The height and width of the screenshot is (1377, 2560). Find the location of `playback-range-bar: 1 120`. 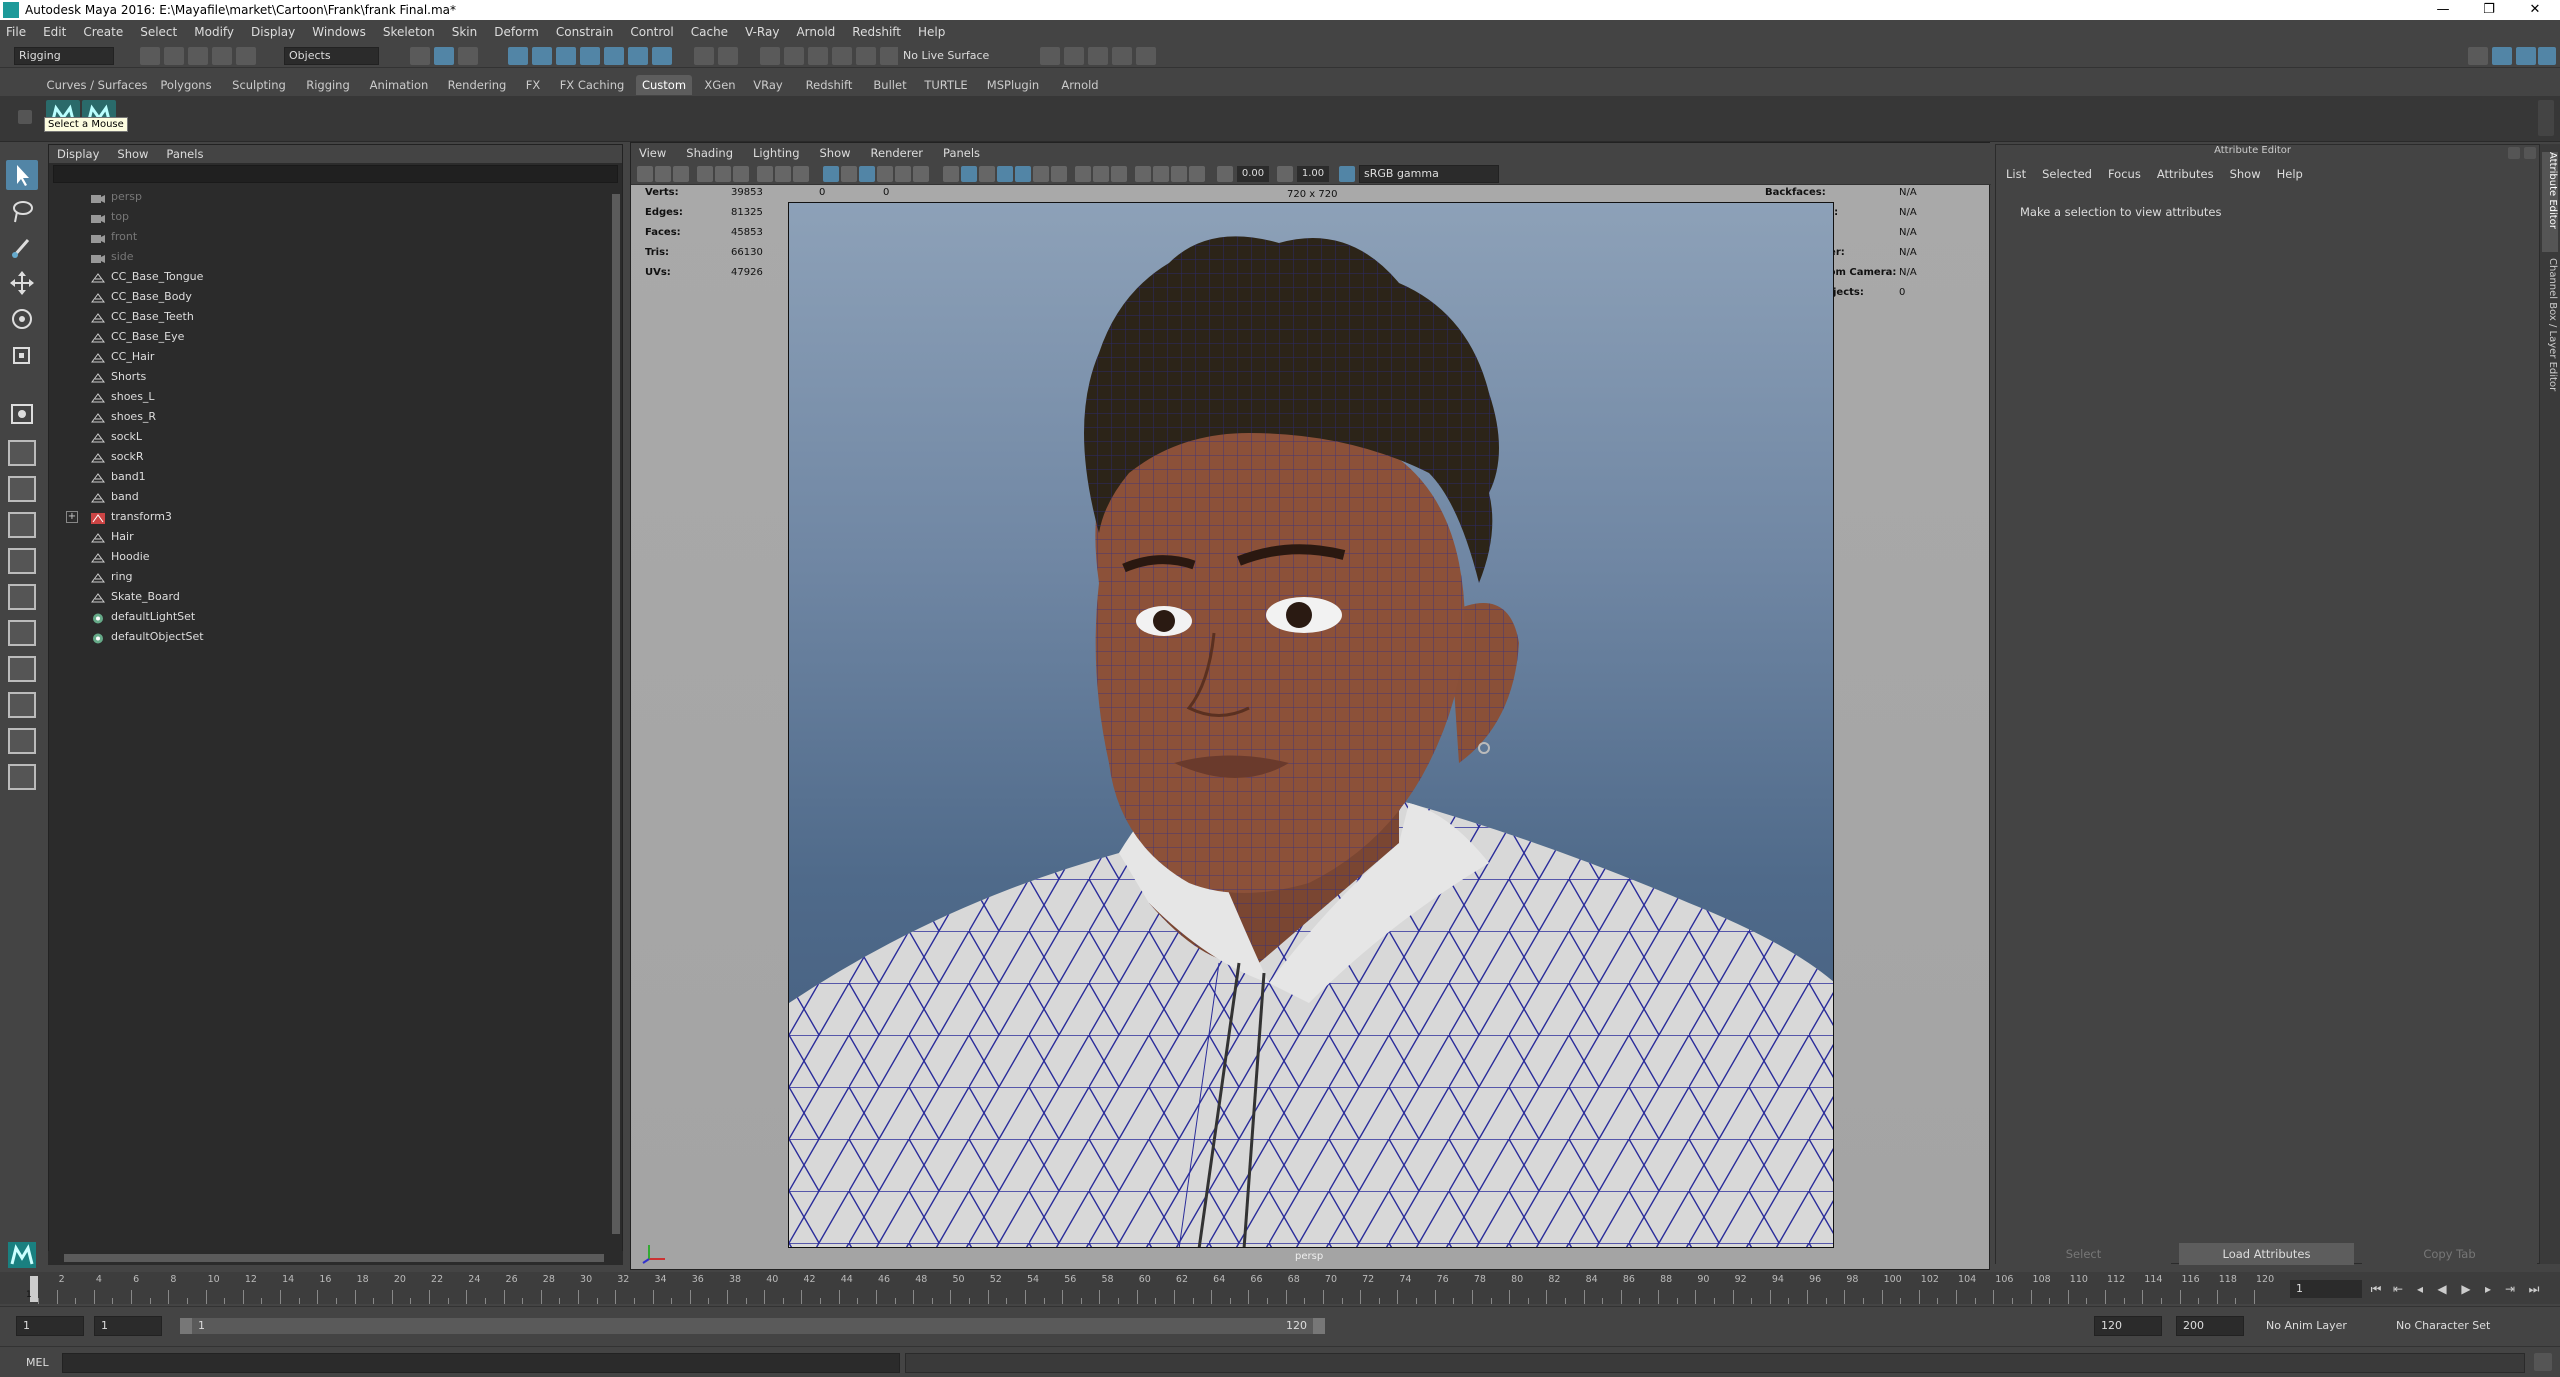

playback-range-bar: 1 120 is located at coordinates (752, 1326).